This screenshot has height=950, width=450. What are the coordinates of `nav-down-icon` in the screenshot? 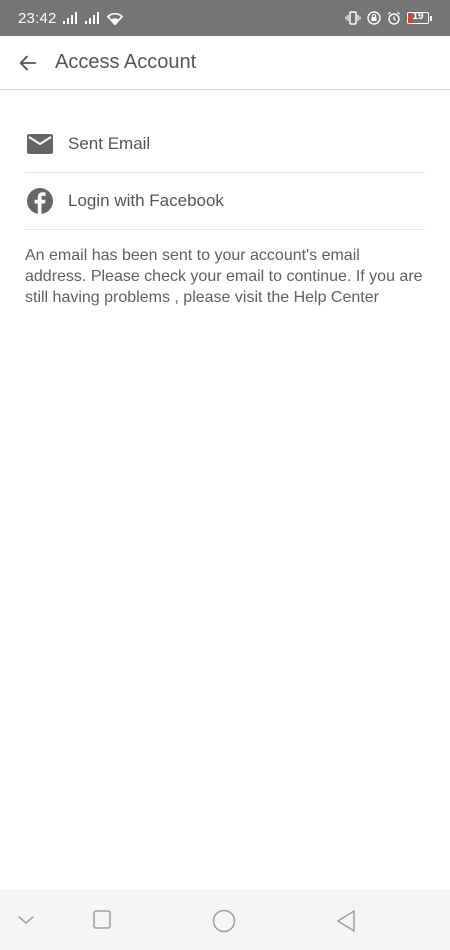 It's located at (26, 920).